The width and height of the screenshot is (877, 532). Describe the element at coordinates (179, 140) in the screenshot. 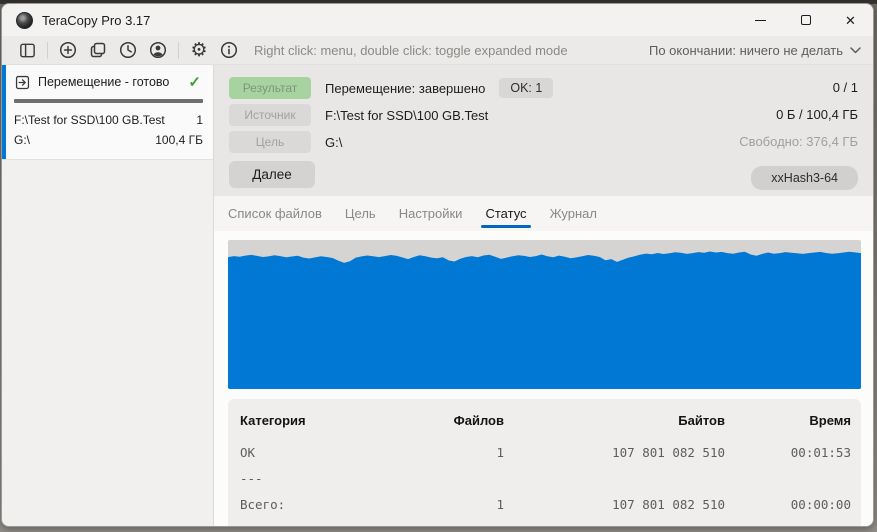

I see `task-size: 100,4 ГБ` at that location.